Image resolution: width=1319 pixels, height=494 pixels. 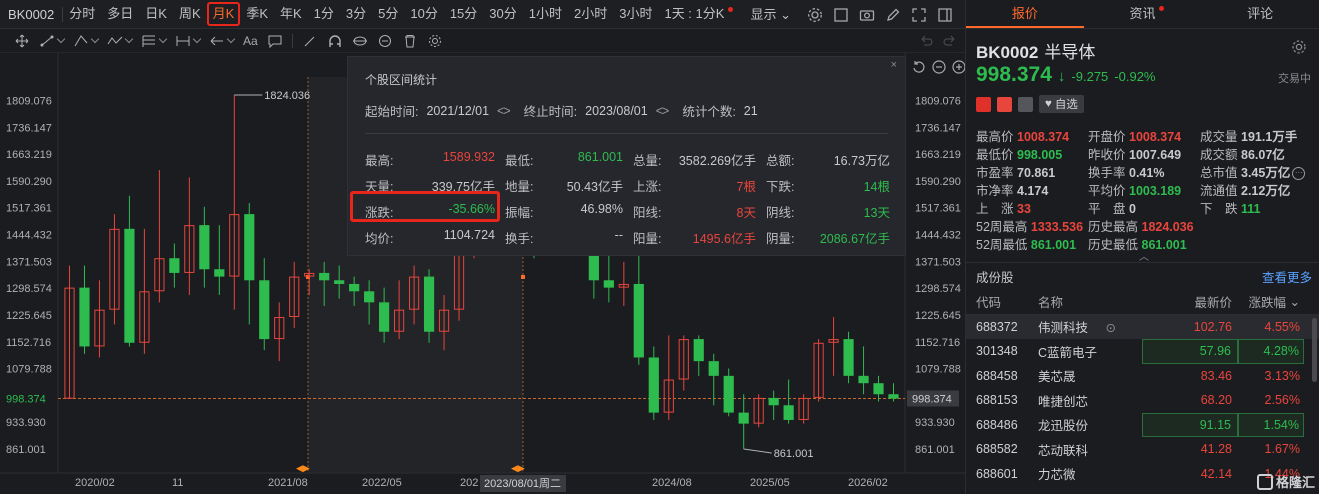 I want to click on period-tab: 年K, so click(x=291, y=14).